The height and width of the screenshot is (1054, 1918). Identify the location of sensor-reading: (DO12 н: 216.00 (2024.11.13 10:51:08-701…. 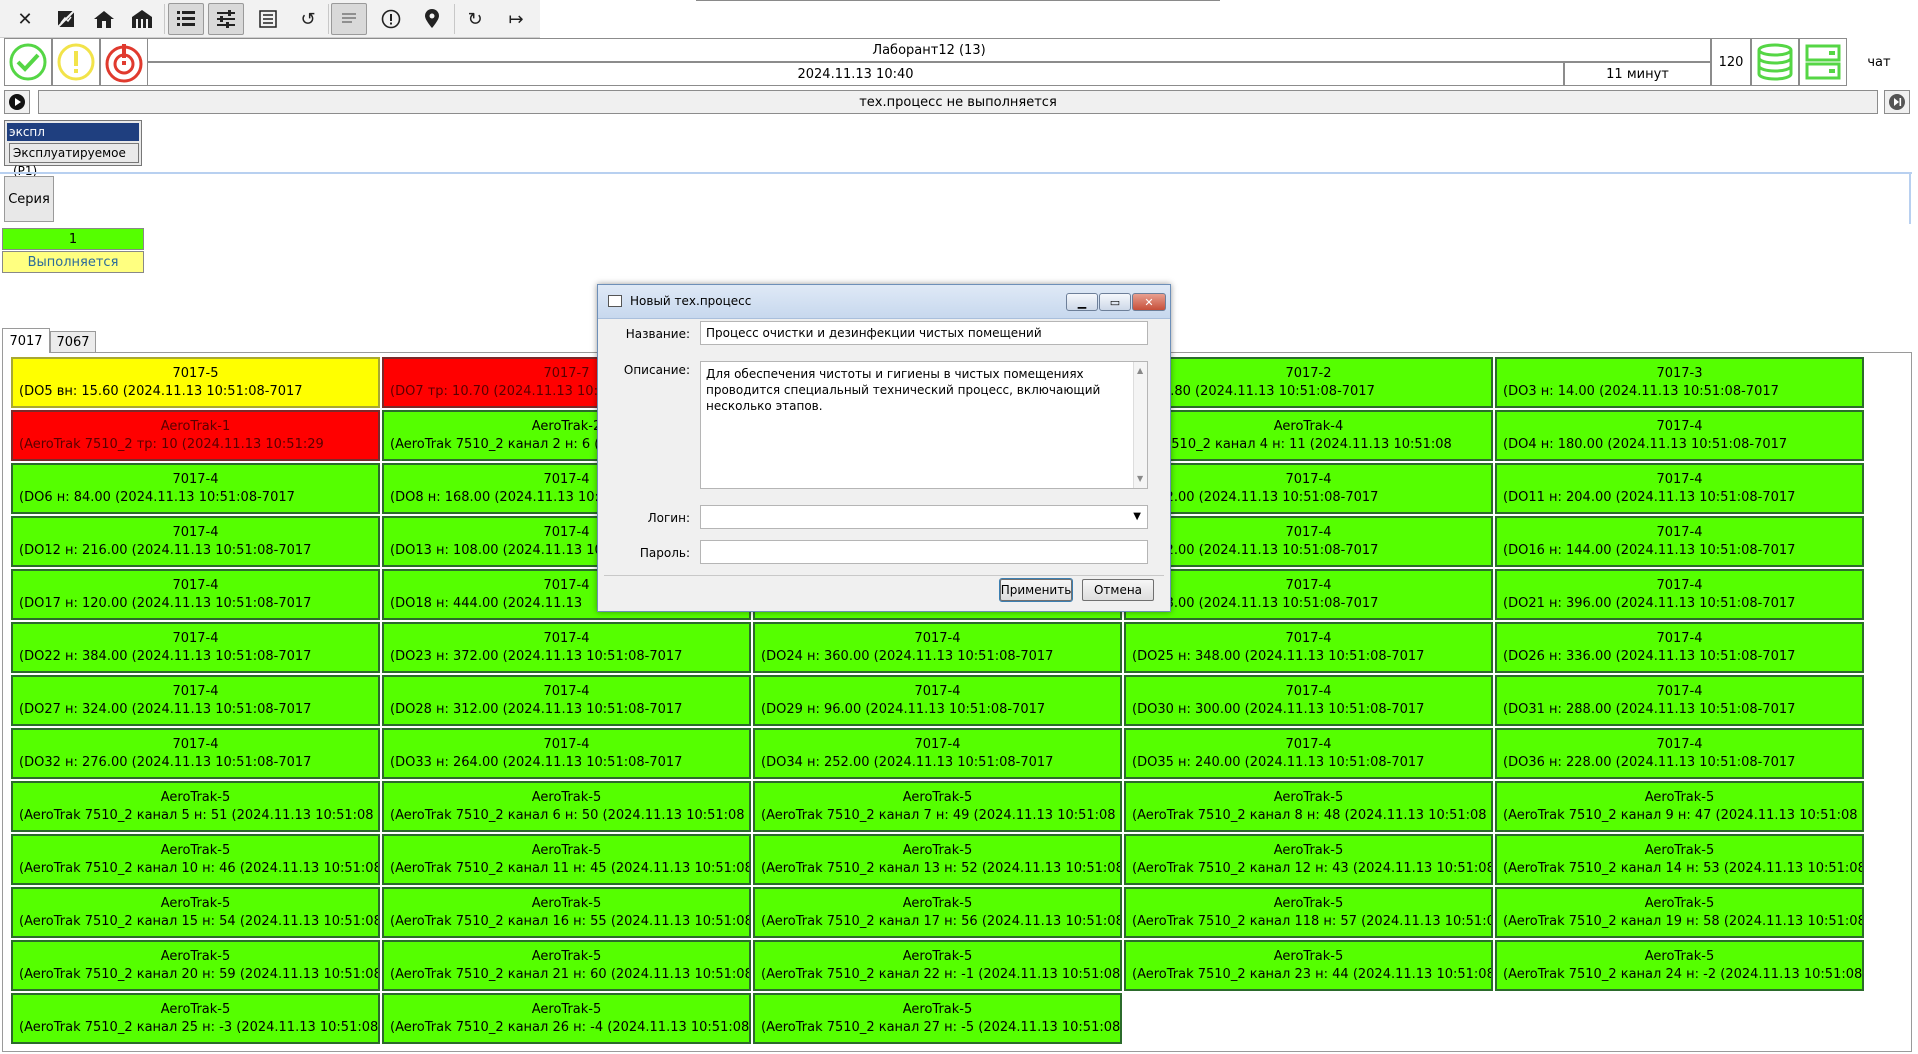
(165, 550).